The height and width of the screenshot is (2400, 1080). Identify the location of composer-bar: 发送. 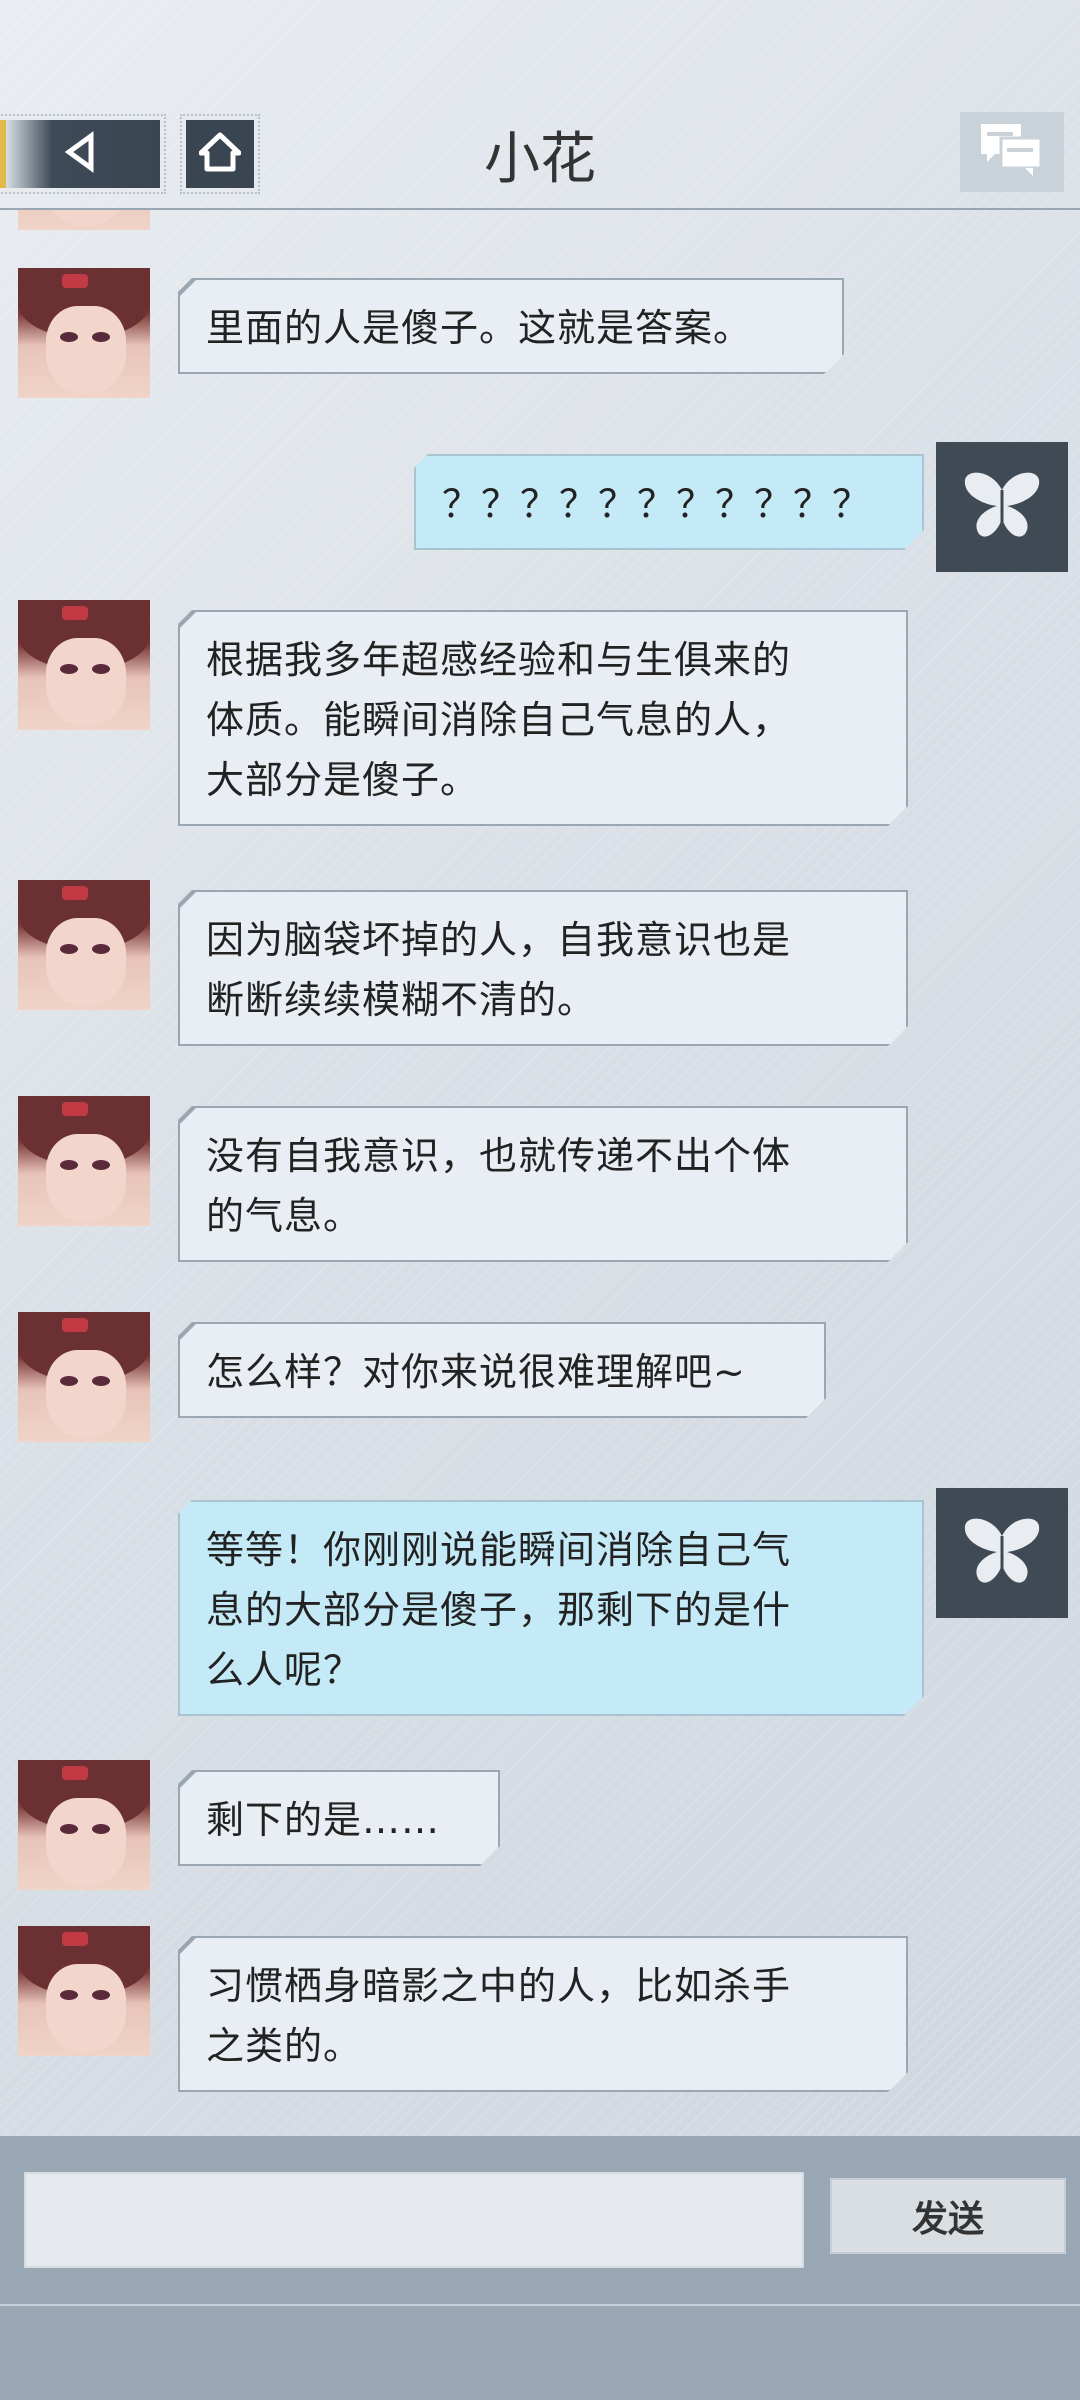
(540, 2268).